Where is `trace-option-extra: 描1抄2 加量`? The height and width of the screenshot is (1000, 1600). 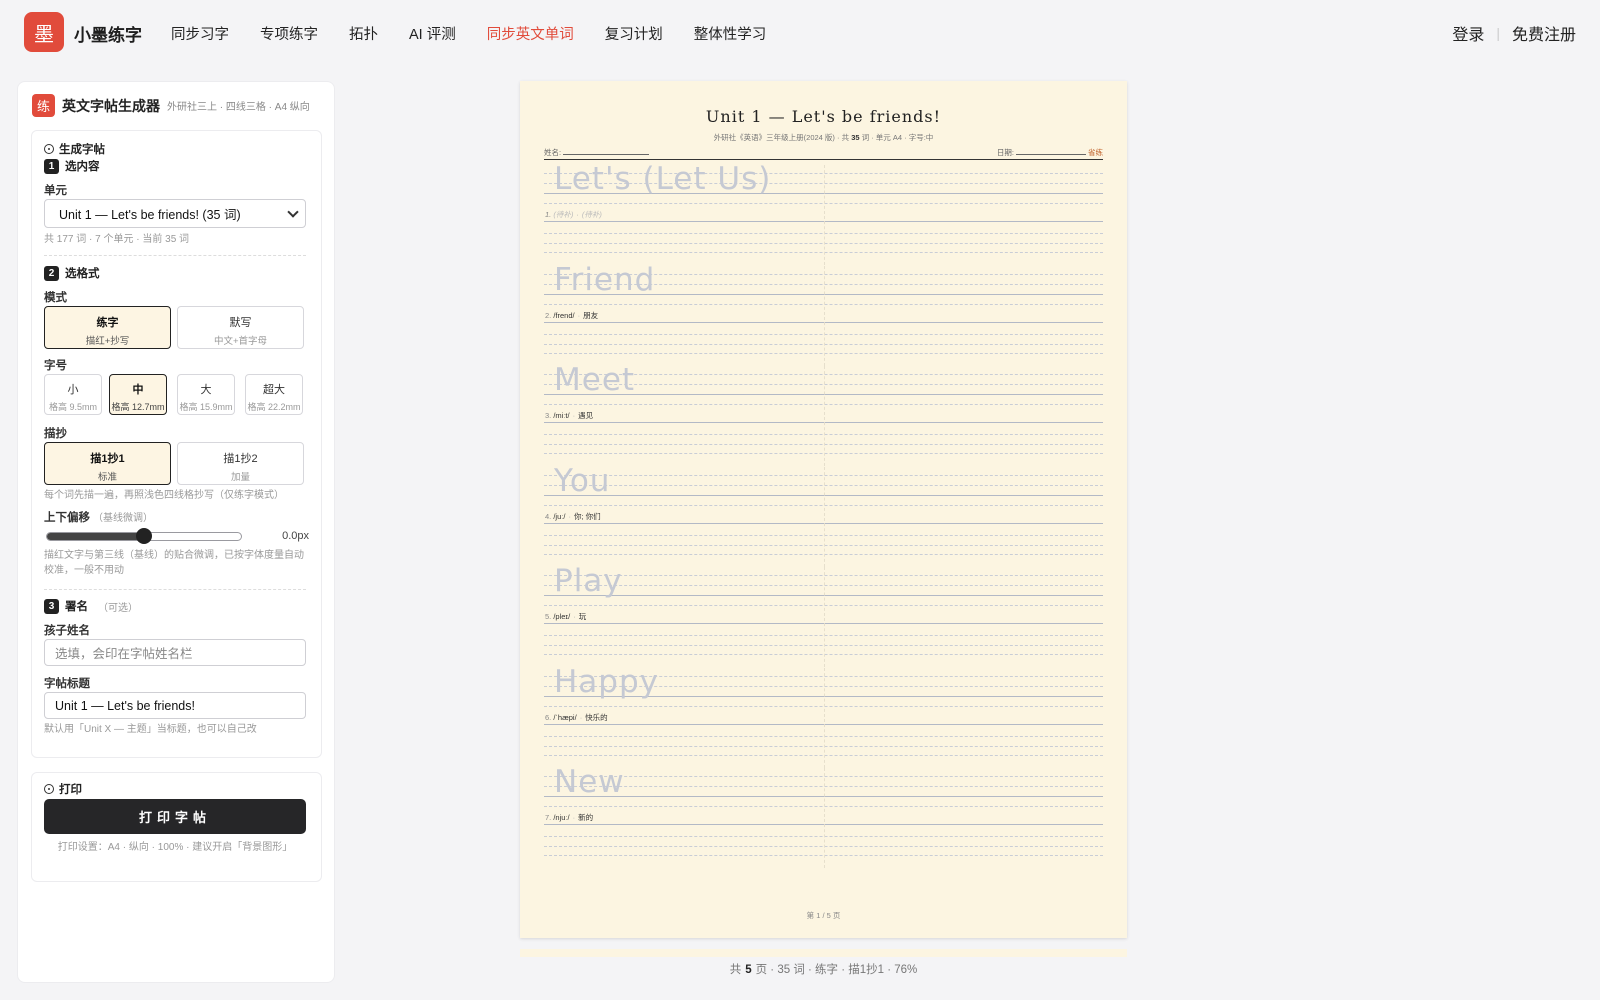 trace-option-extra: 描1抄2 加量 is located at coordinates (240, 463).